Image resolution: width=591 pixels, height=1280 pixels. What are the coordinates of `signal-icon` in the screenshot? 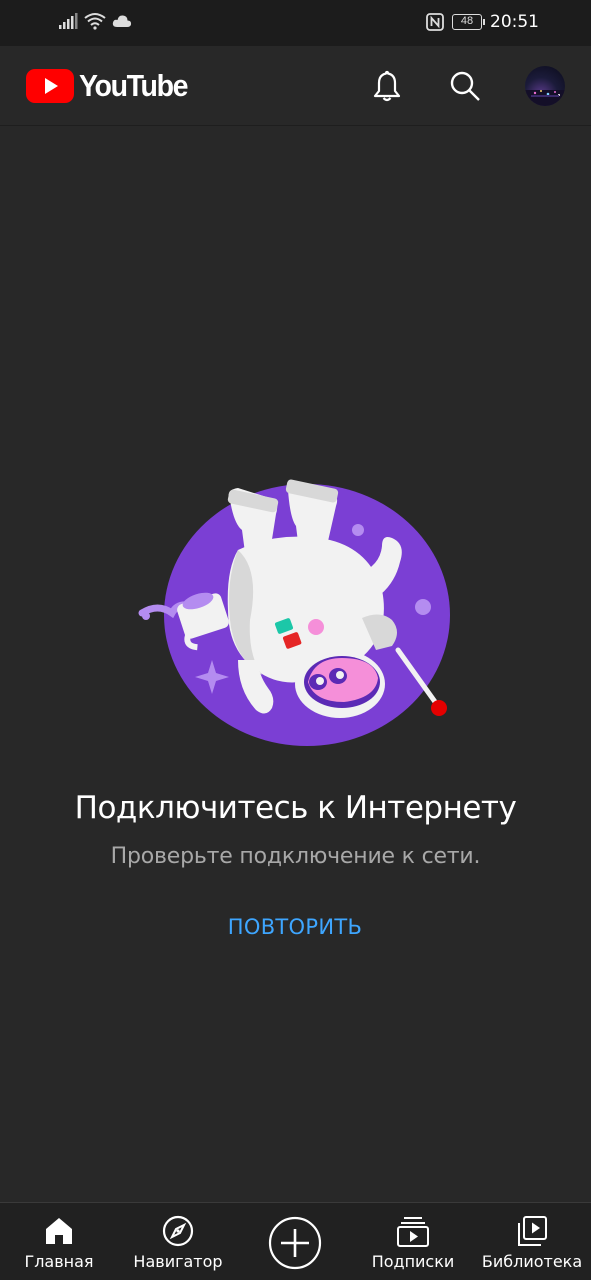 It's located at (68, 21).